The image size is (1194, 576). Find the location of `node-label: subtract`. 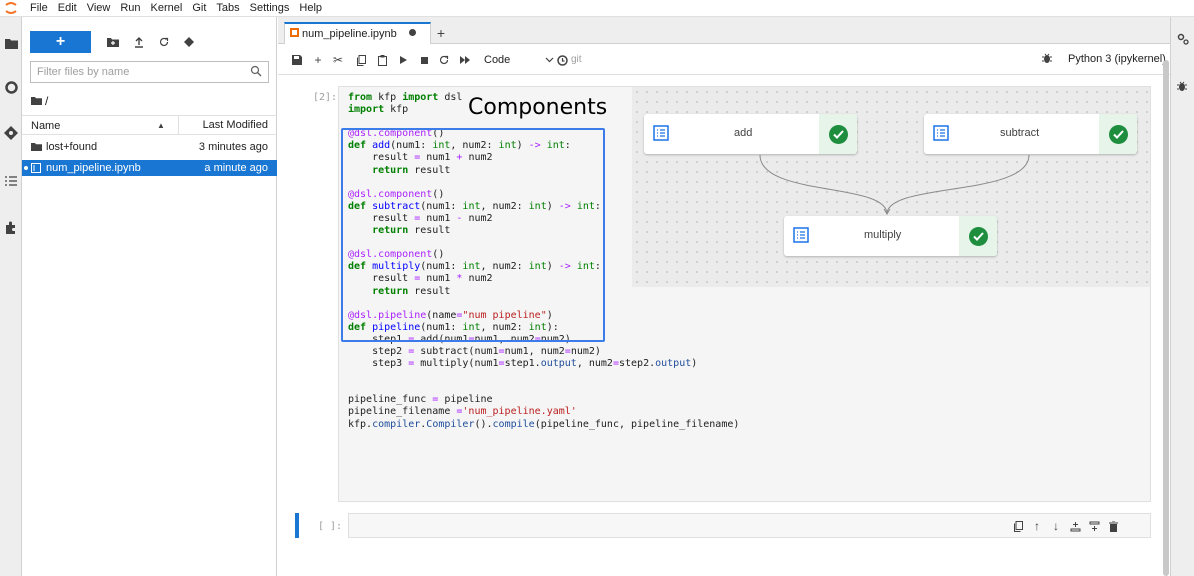

node-label: subtract is located at coordinates (1020, 133).